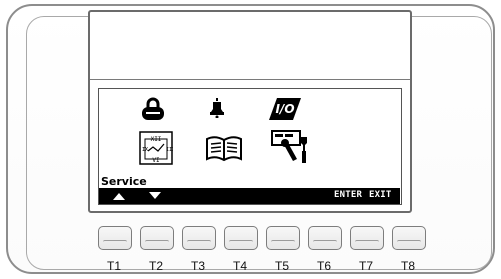 The image size is (501, 279). What do you see at coordinates (153, 109) in the screenshot?
I see `lock-icon` at bounding box center [153, 109].